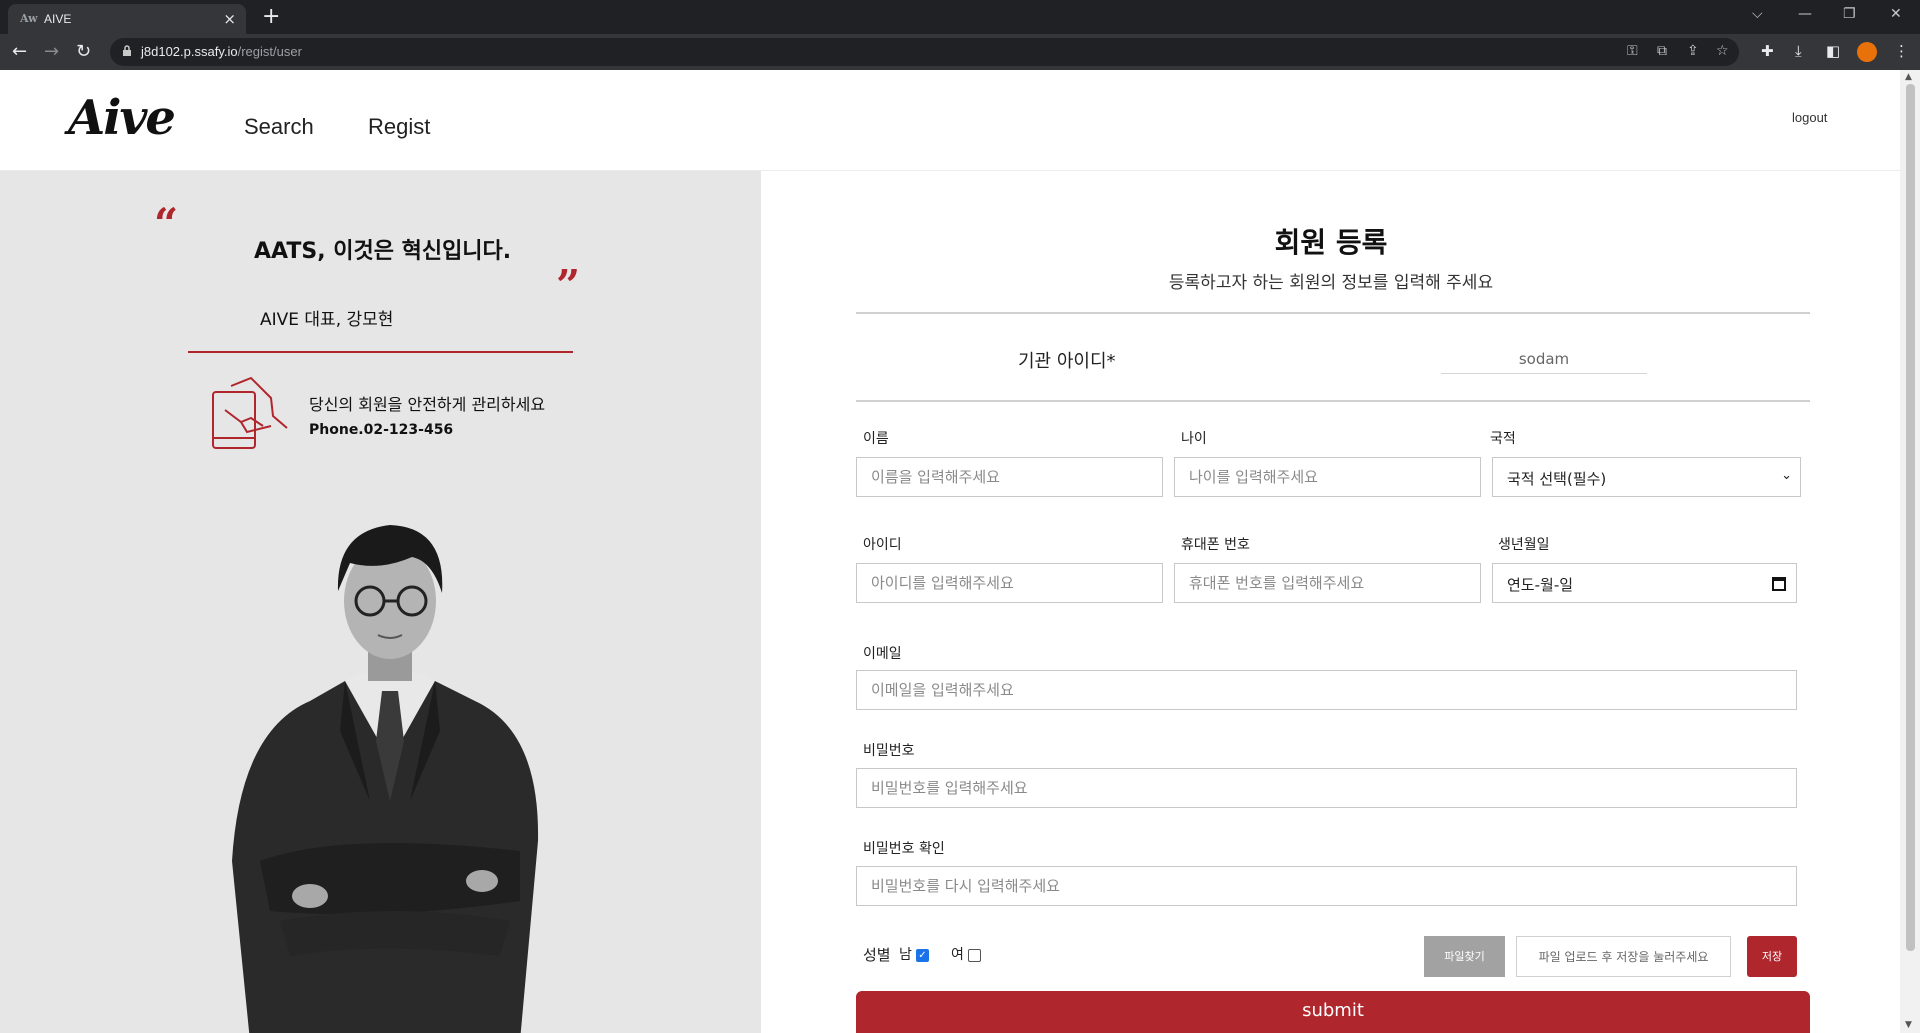  I want to click on promo-ceo: AIVE 대표, 강모현, so click(327, 320).